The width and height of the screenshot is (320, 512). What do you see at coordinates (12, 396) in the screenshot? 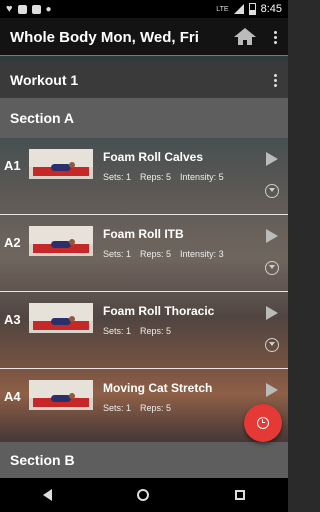
I see `exercise-label: A4` at bounding box center [12, 396].